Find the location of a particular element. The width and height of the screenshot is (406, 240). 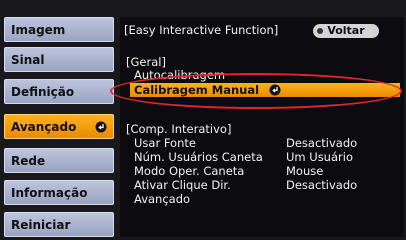

section-geral: [Geral] is located at coordinates (146, 62).